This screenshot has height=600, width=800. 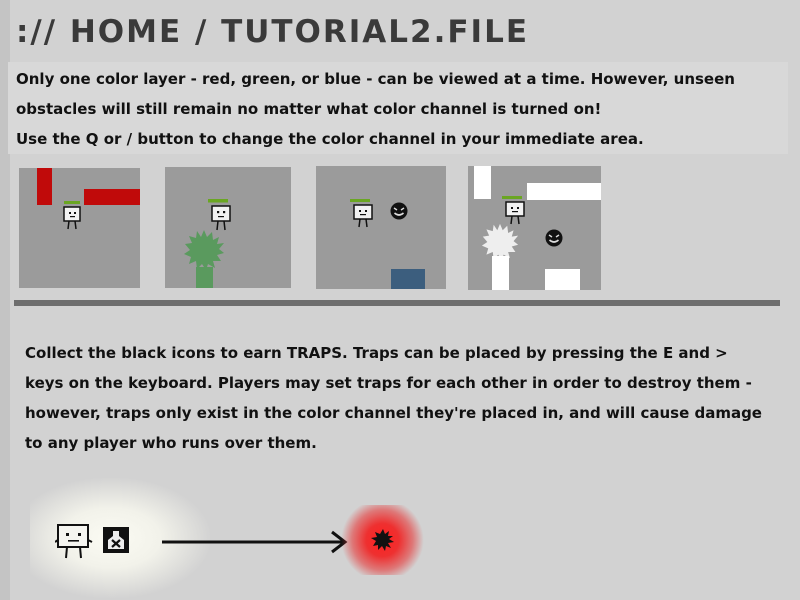 What do you see at coordinates (482, 182) in the screenshot?
I see `white-wall-vertical` at bounding box center [482, 182].